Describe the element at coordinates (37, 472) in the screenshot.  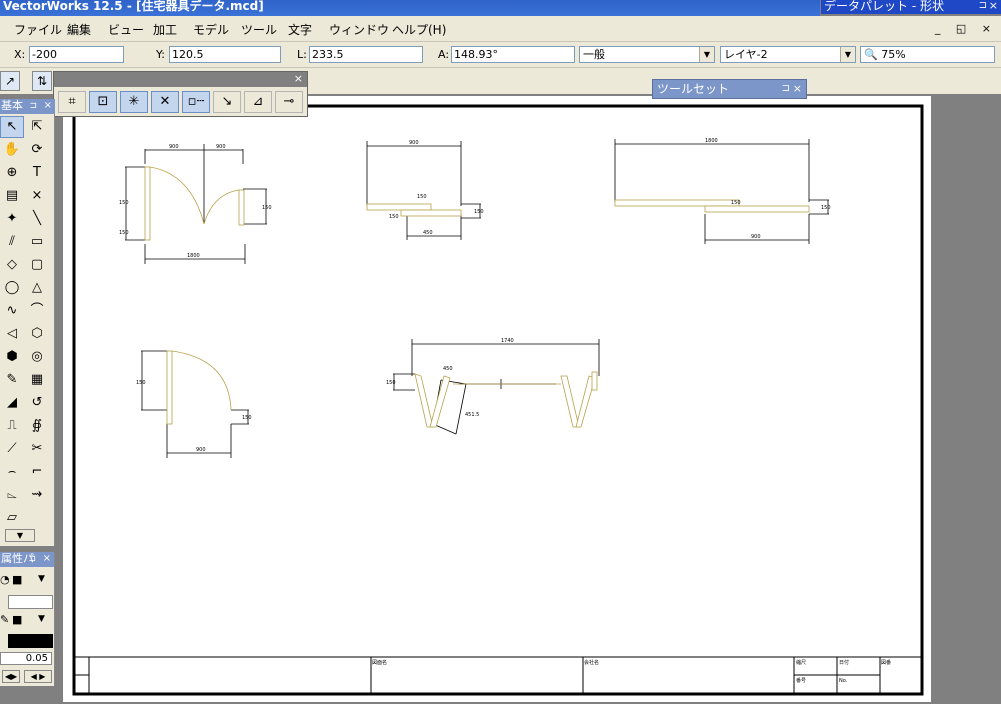
I see `corner-icon: ⌐` at that location.